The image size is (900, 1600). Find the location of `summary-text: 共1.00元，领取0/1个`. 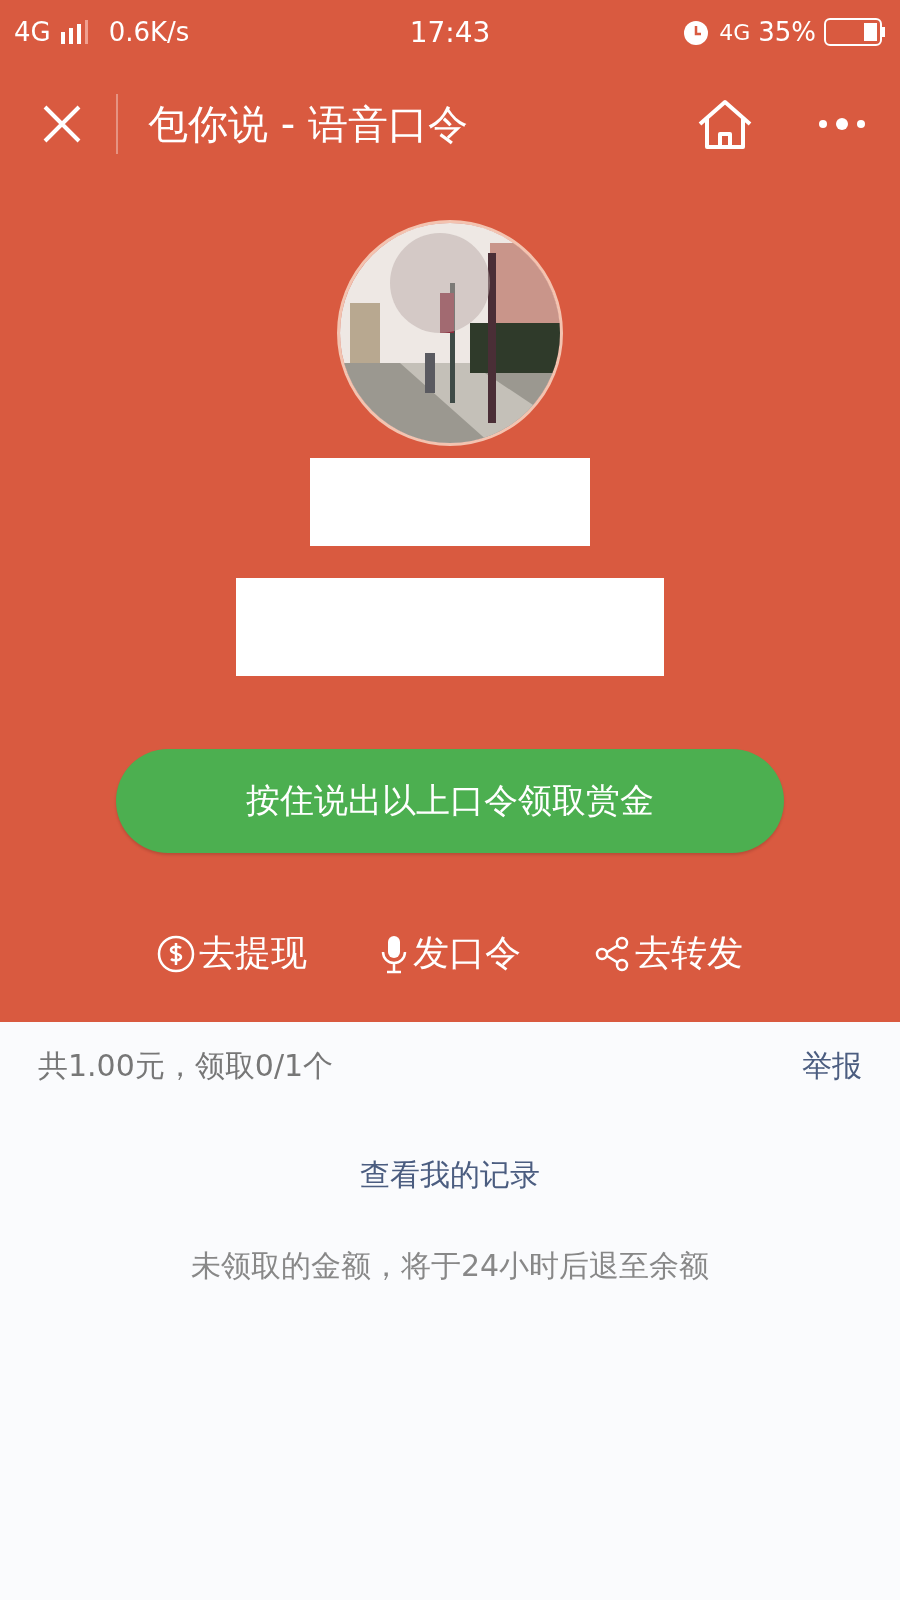

summary-text: 共1.00元，领取0/1个 is located at coordinates (186, 1066).